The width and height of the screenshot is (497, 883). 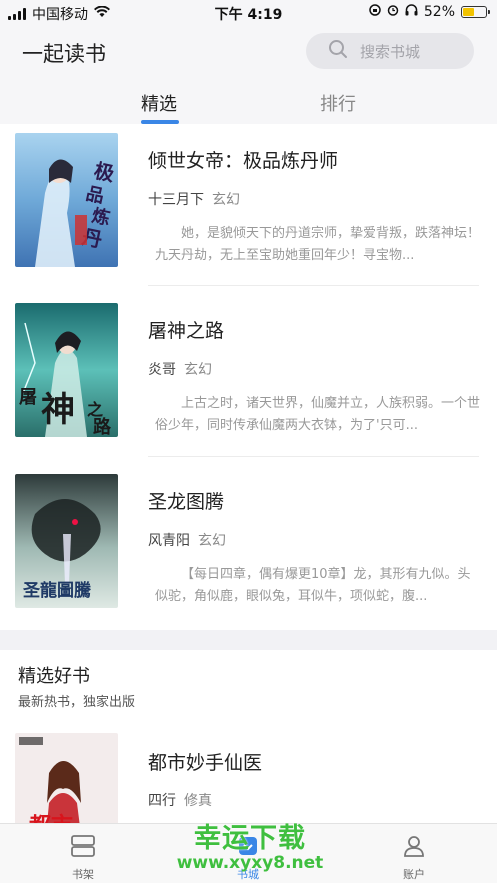 What do you see at coordinates (338, 103) in the screenshot?
I see `tab-ranking: 排行` at bounding box center [338, 103].